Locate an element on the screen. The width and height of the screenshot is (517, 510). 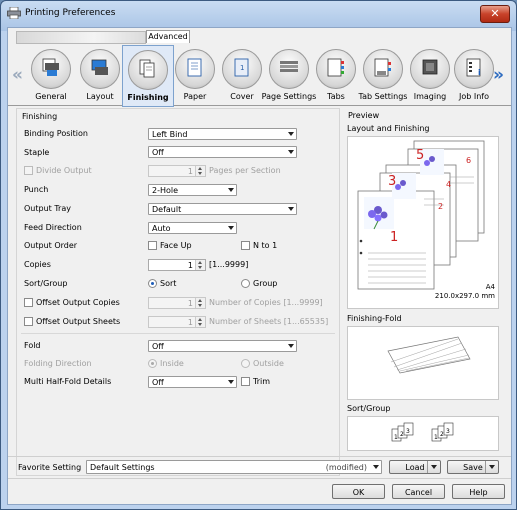
outside-radio-label: Outside is located at coordinates (268, 363).